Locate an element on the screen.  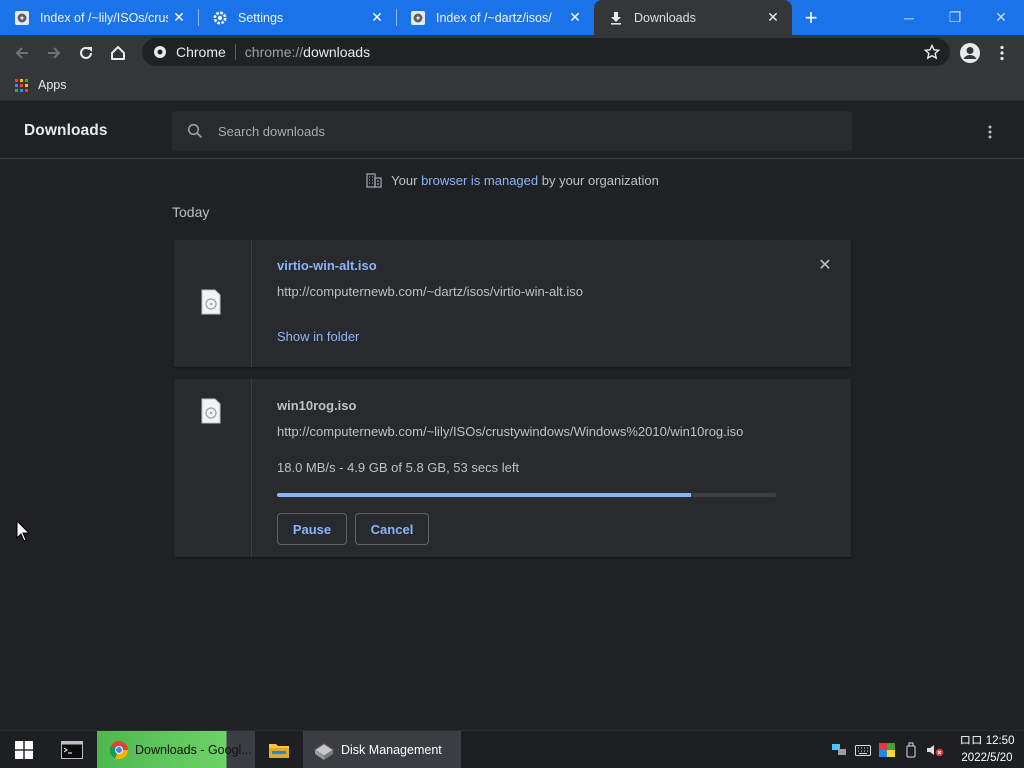
page-title: Downloads is located at coordinates (66, 130).